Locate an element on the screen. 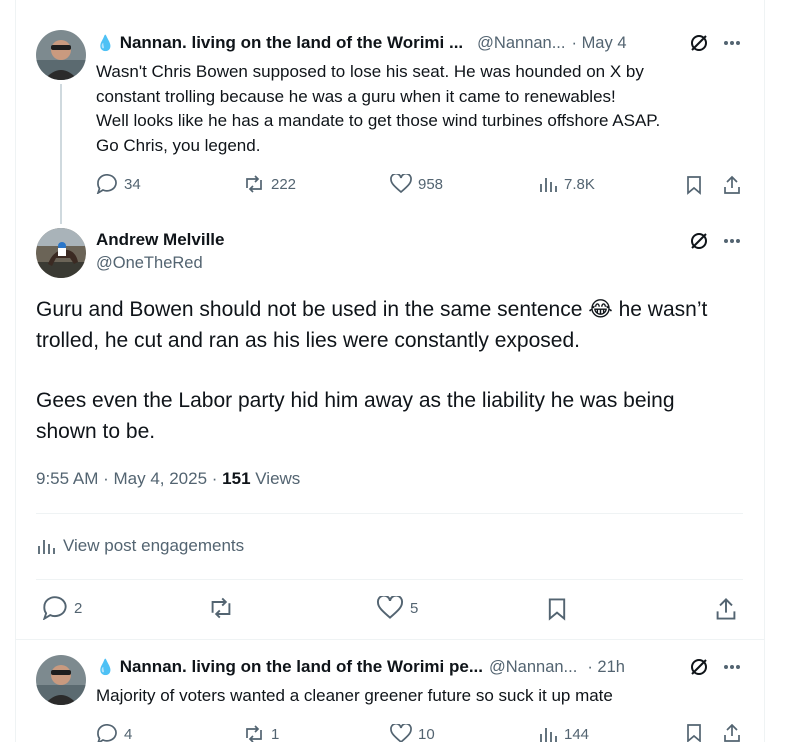  thread-line is located at coordinates (61, 154).